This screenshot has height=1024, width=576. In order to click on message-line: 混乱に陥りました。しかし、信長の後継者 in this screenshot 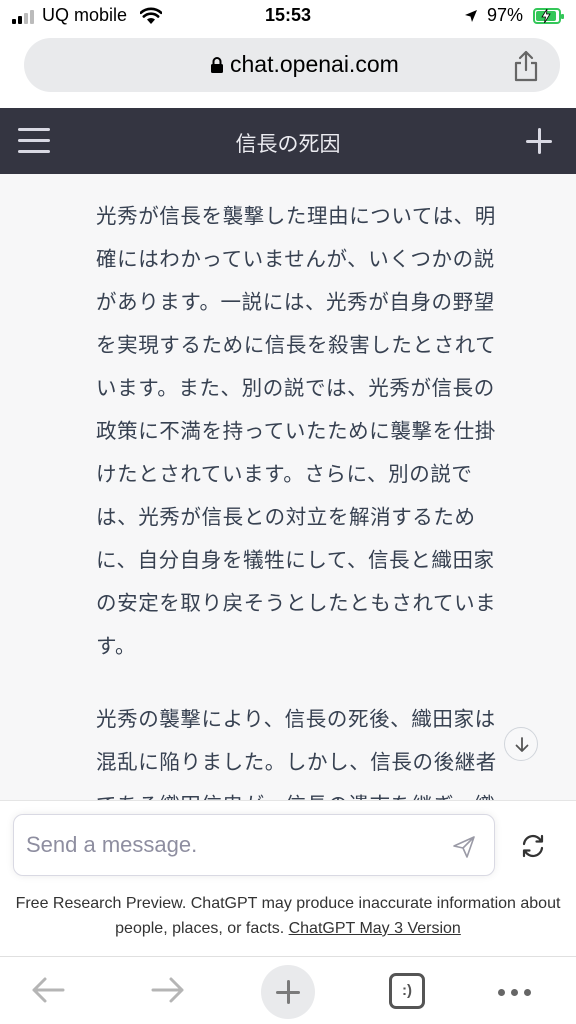, I will do `click(296, 762)`.